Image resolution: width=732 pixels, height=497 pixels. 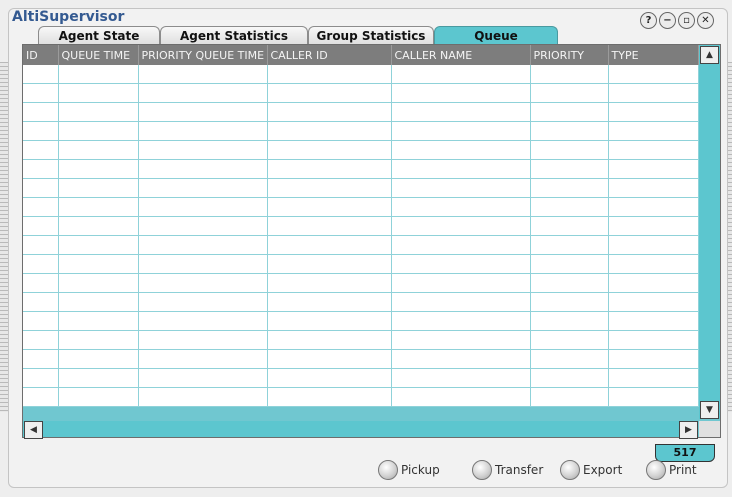 I want to click on left-resize-grip, so click(x=4, y=237).